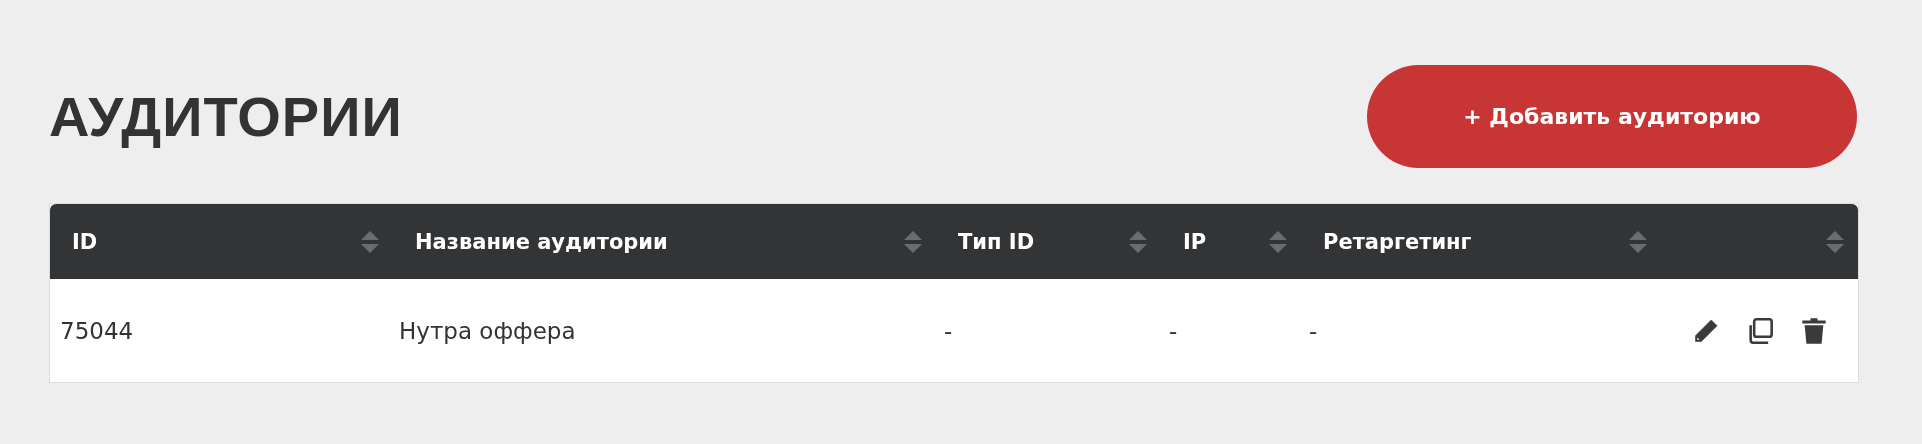  What do you see at coordinates (1760, 330) in the screenshot?
I see `copy-icon` at bounding box center [1760, 330].